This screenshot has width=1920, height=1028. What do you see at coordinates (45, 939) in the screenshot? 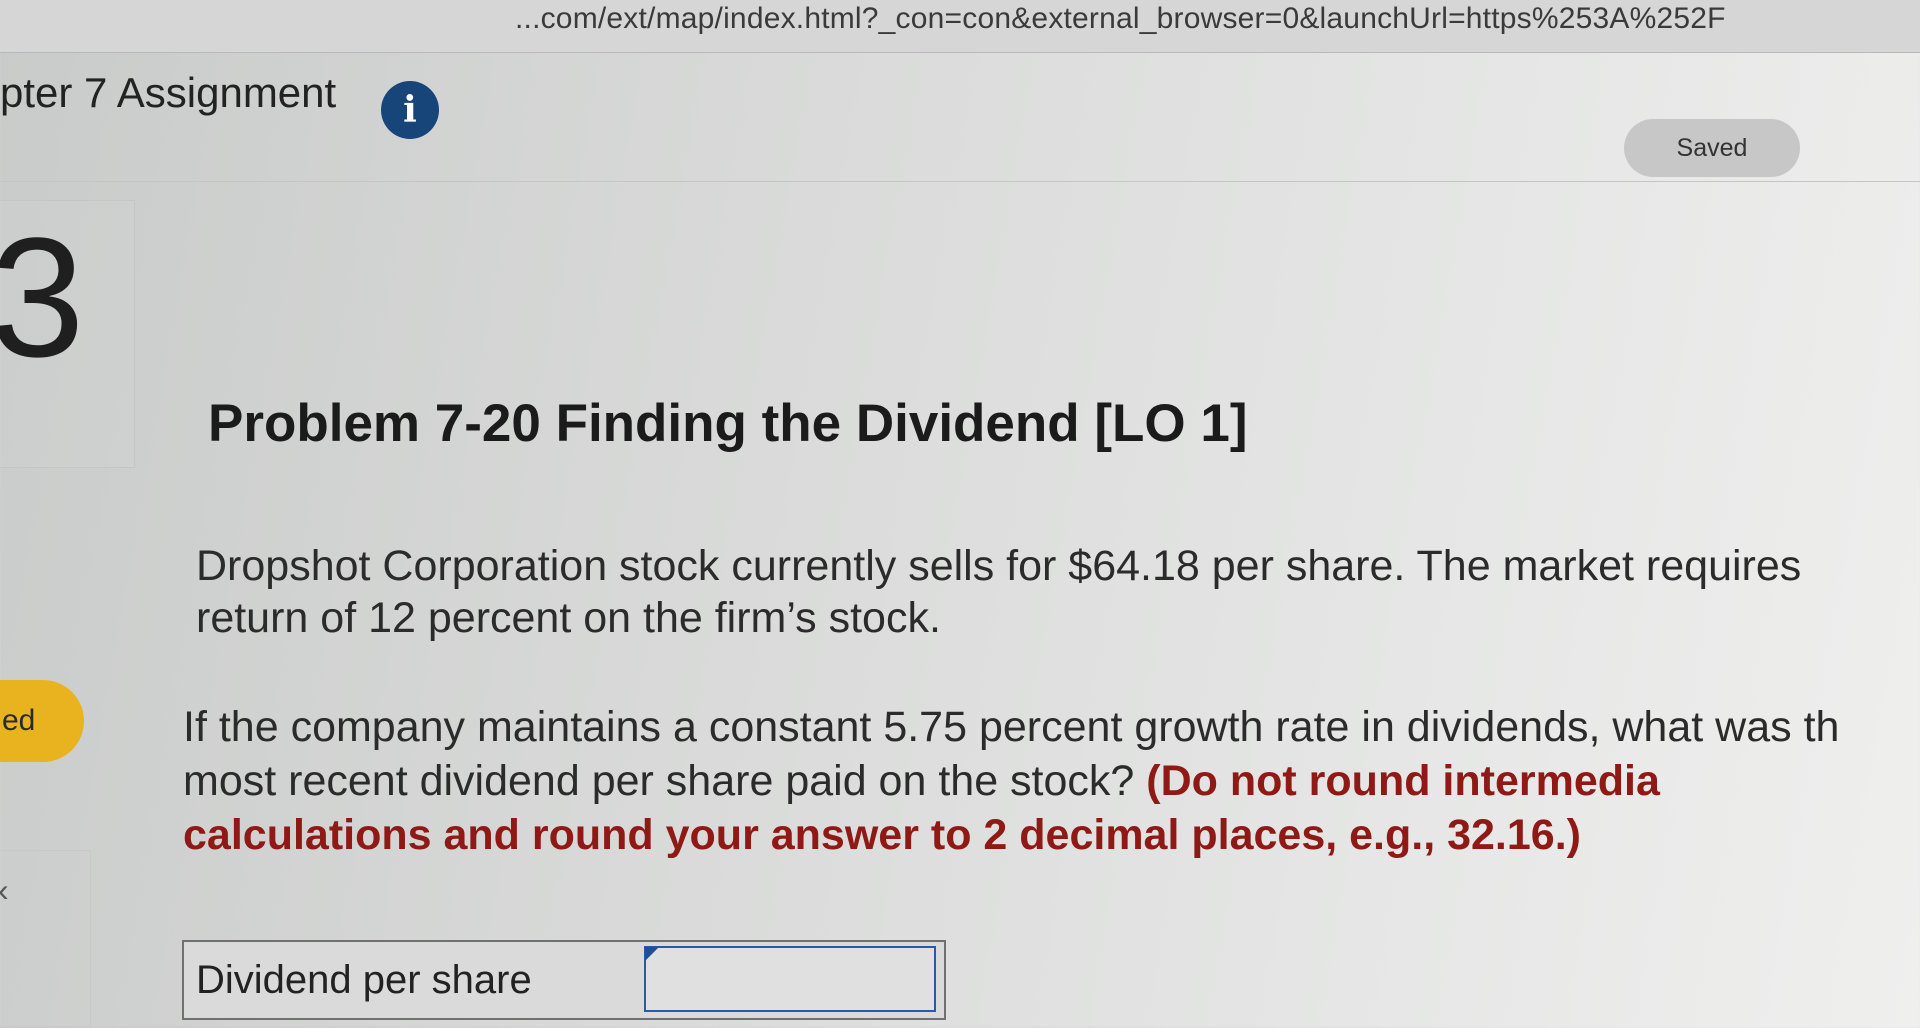
I see `previous-question-panel` at bounding box center [45, 939].